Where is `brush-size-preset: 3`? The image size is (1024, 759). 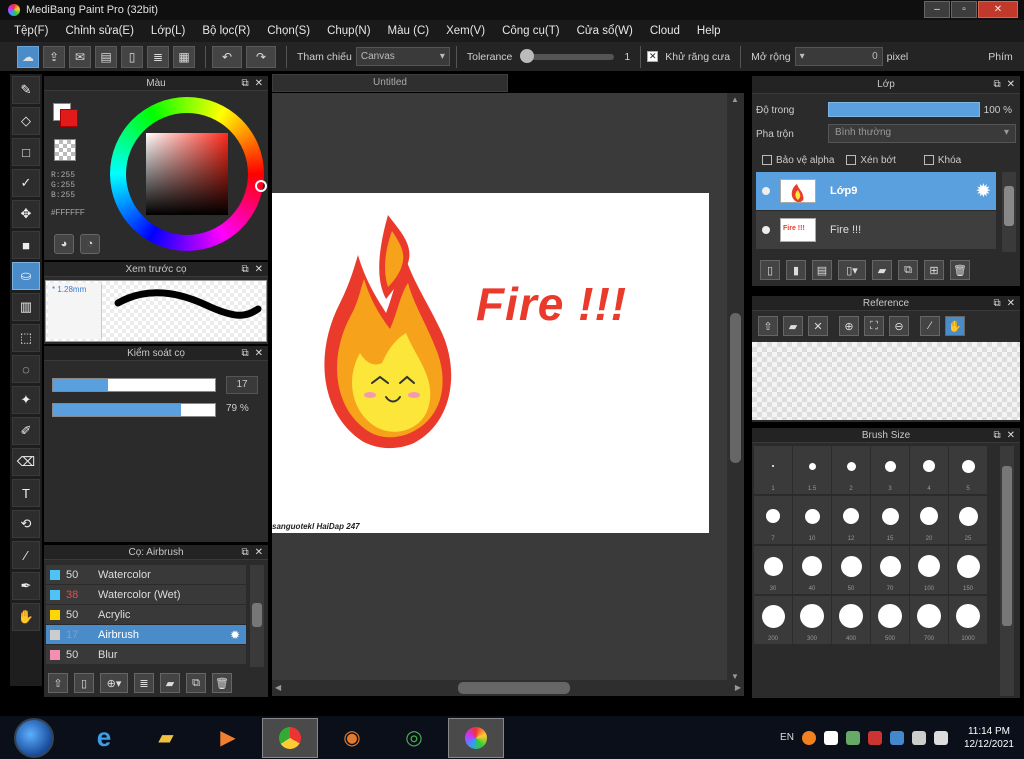 brush-size-preset: 3 is located at coordinates (890, 470).